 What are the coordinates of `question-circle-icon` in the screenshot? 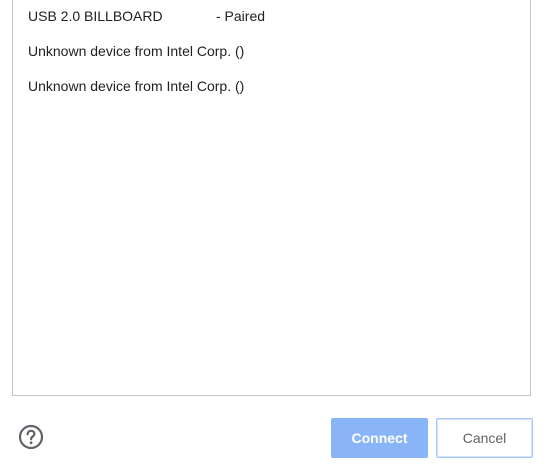 It's located at (31, 437).